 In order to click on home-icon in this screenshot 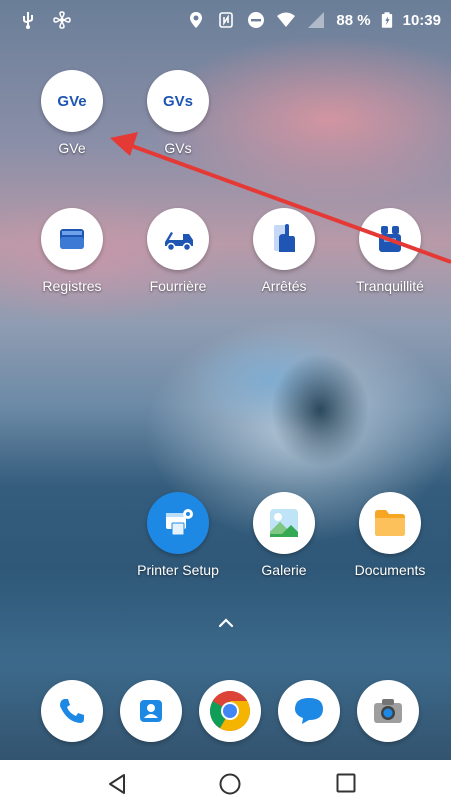, I will do `click(230, 784)`.